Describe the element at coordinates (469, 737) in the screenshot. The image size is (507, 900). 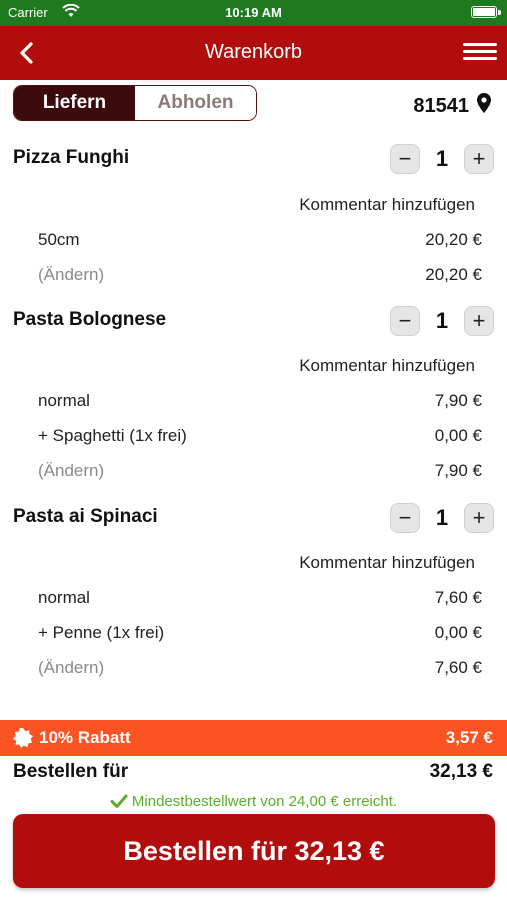
I see `discount-value: 3,57 €` at that location.